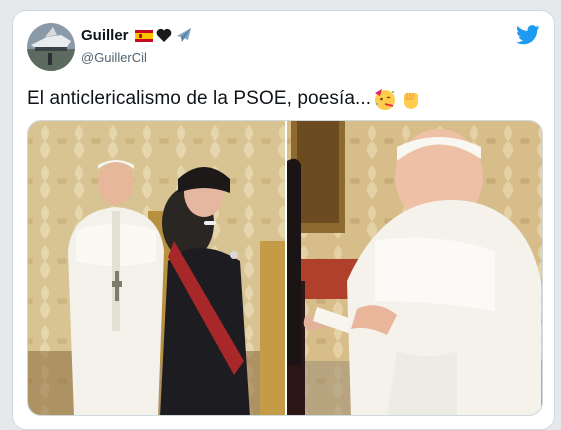 The image size is (561, 430). What do you see at coordinates (163, 35) in the screenshot?
I see `black-heart-icon` at bounding box center [163, 35].